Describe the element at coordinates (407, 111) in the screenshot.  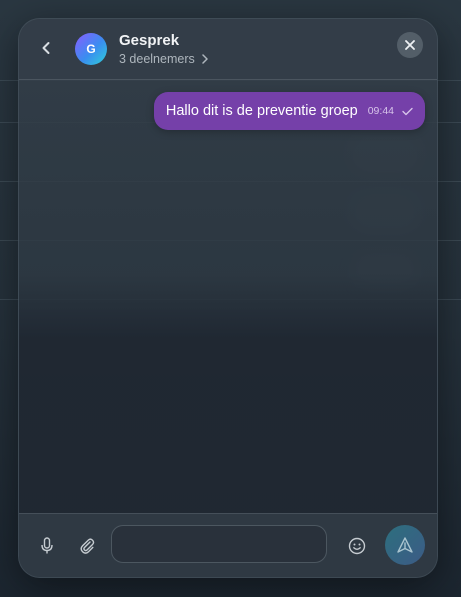
I see `check-icon` at that location.